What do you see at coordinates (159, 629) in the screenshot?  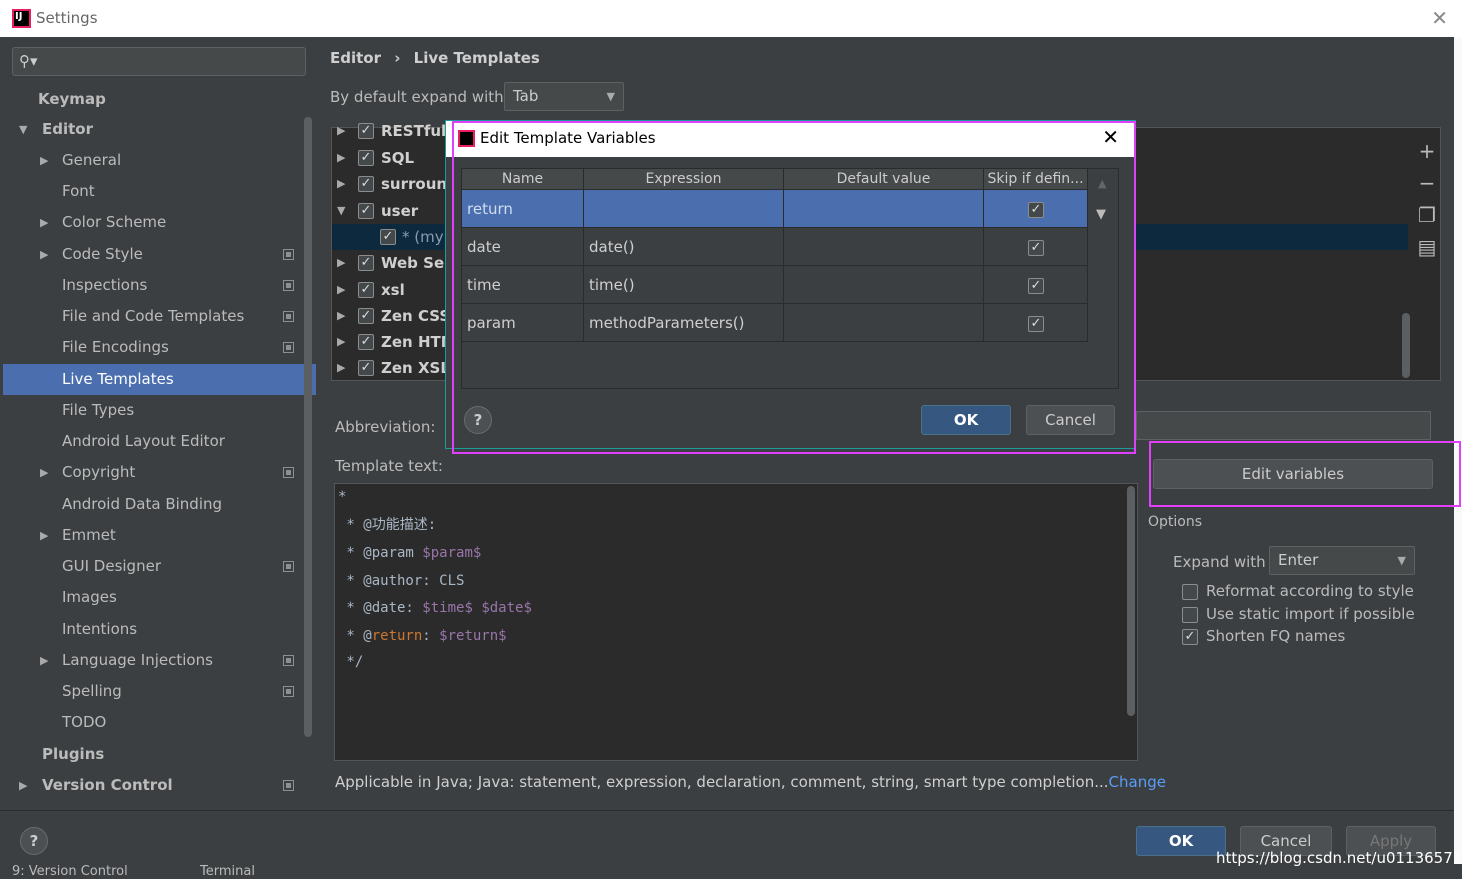 I see `sidebar-item-intentions: Intentions` at bounding box center [159, 629].